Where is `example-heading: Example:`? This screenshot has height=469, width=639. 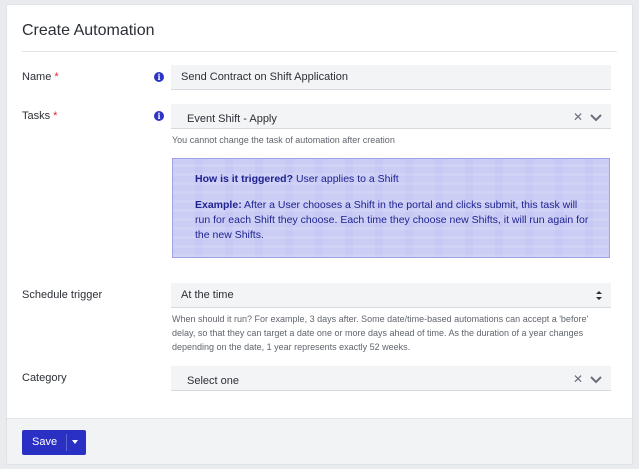
example-heading: Example: is located at coordinates (218, 205).